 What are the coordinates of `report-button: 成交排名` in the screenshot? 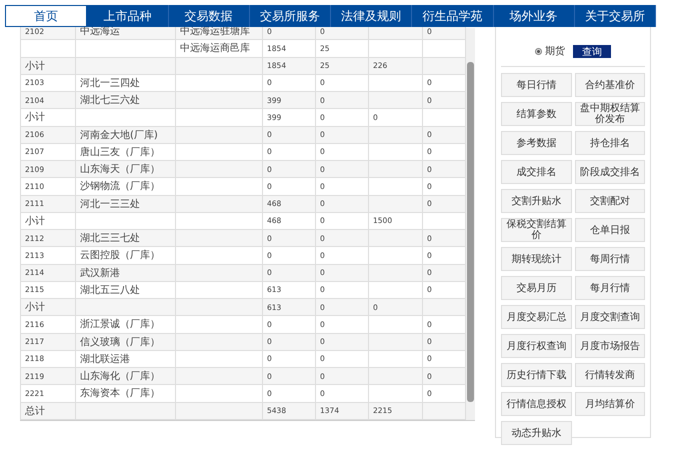 It's located at (536, 172).